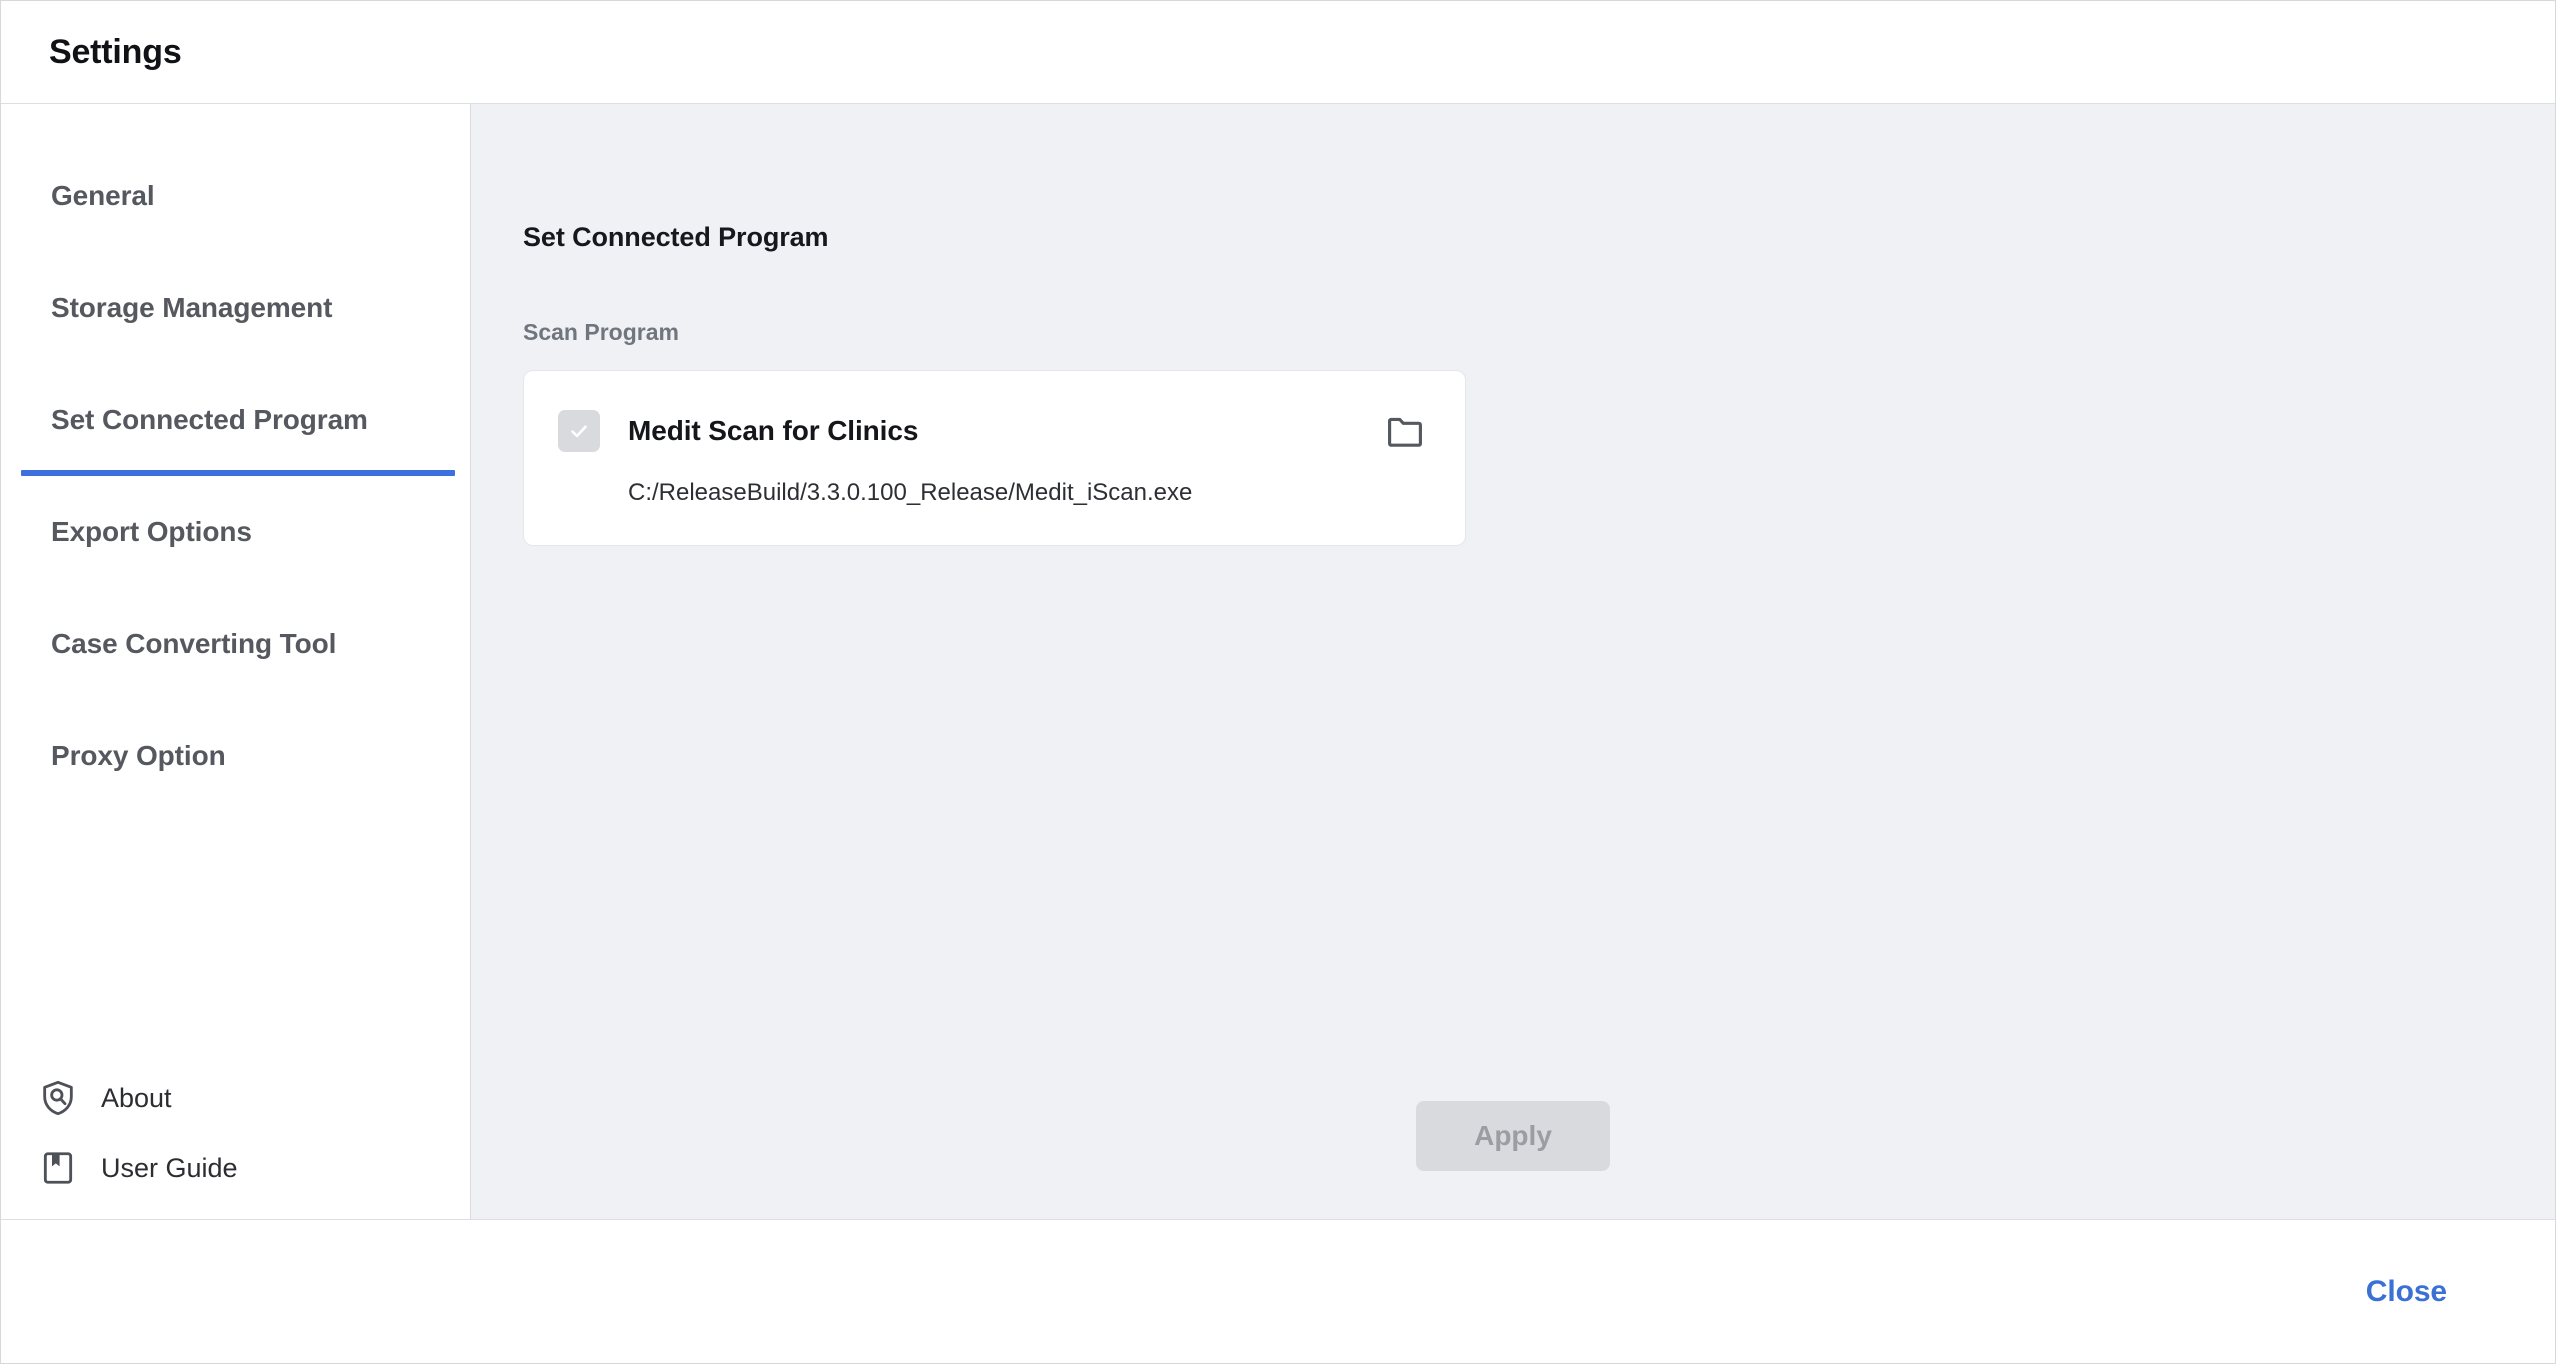 The height and width of the screenshot is (1364, 2556). Describe the element at coordinates (103, 195) in the screenshot. I see `sidebar-item-label: General` at that location.